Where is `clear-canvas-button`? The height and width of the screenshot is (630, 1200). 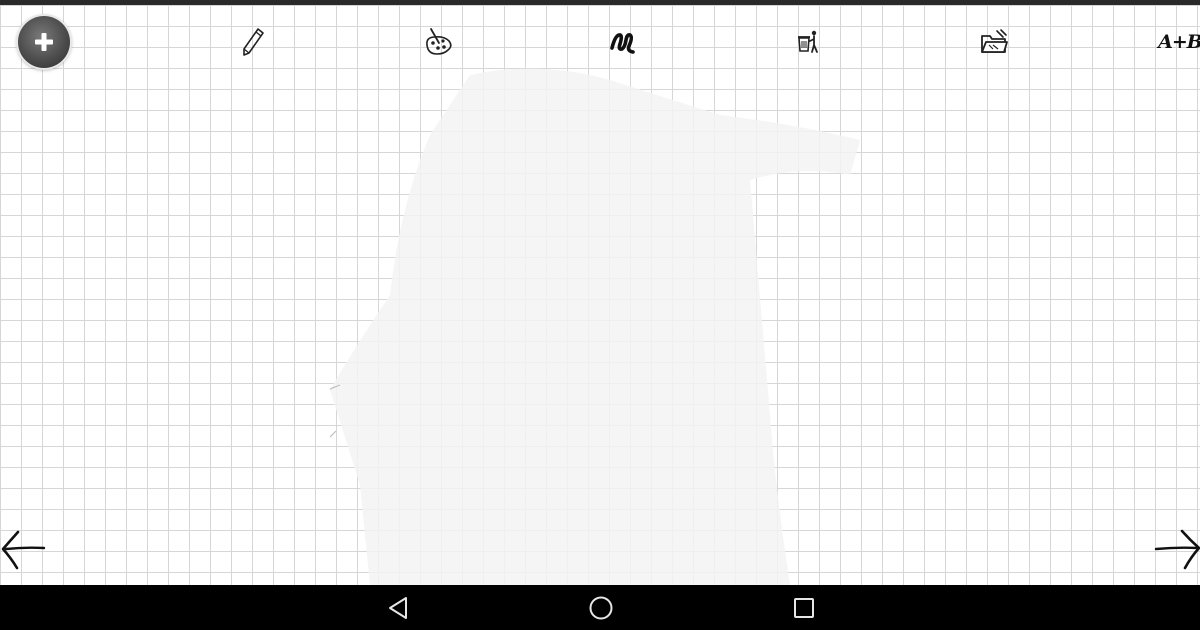 clear-canvas-button is located at coordinates (809, 42).